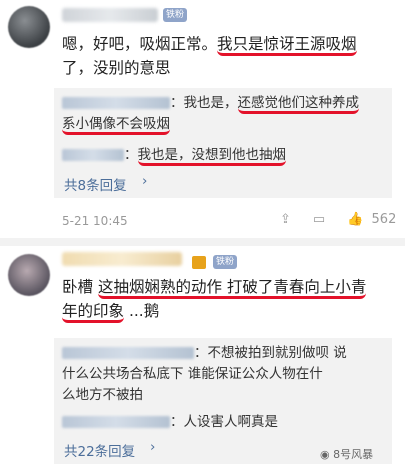  What do you see at coordinates (384, 219) in the screenshot?
I see `like-count: 562` at bounding box center [384, 219].